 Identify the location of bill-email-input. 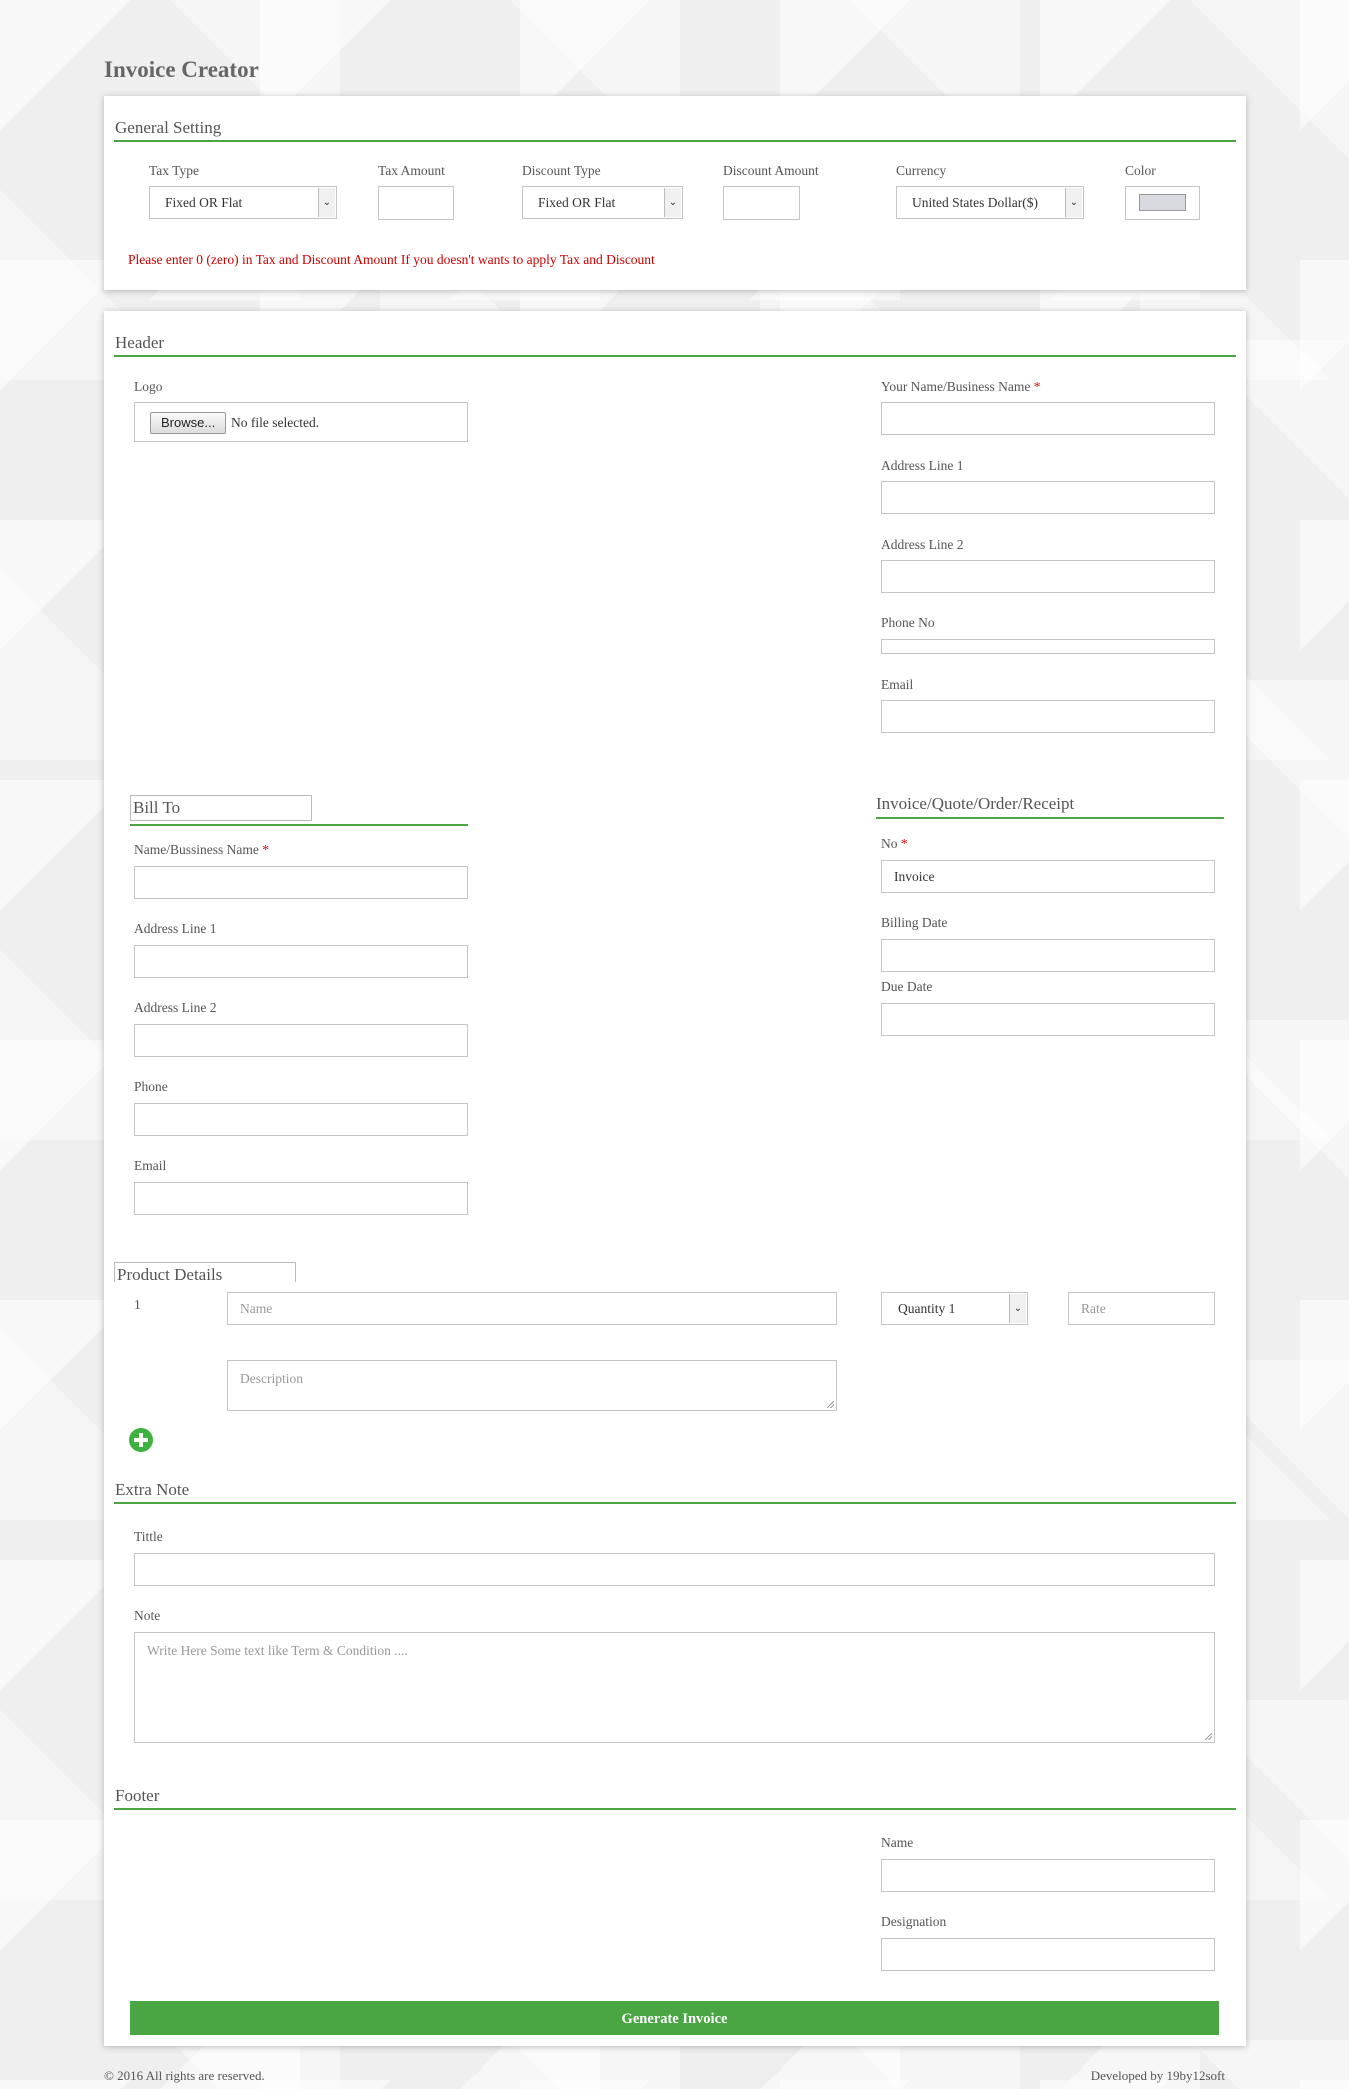
(301, 1198).